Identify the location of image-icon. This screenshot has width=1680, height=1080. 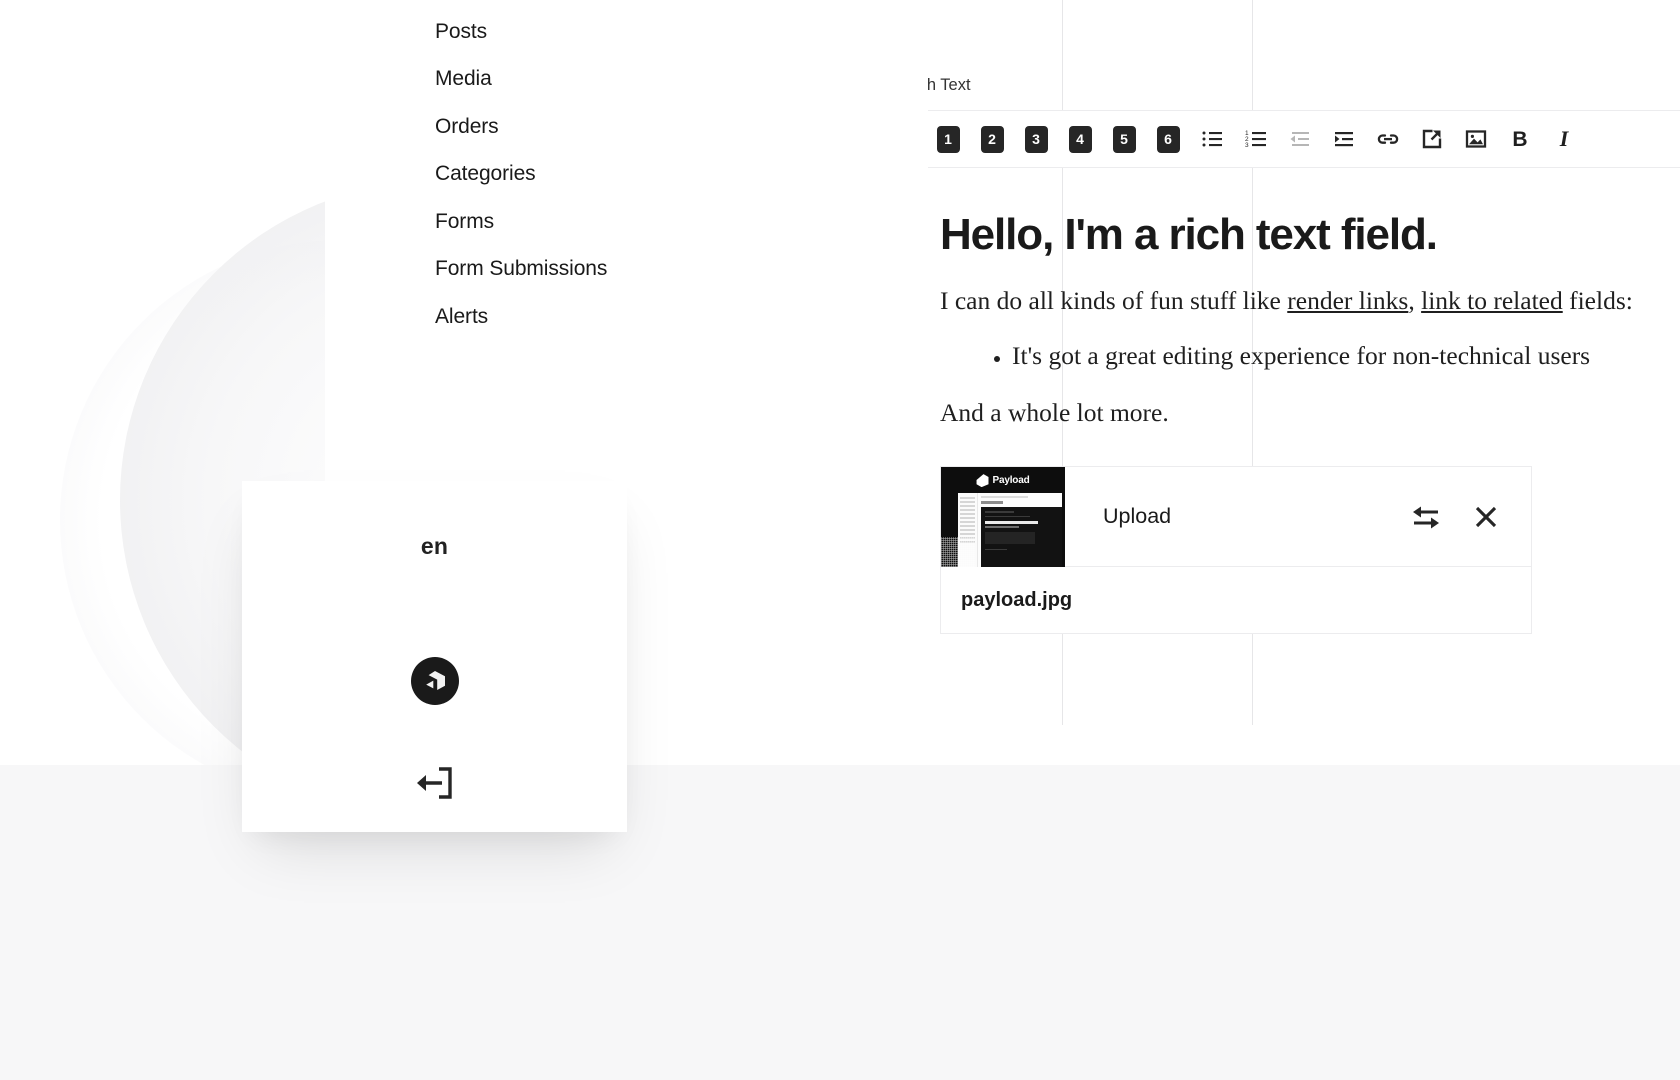
(1476, 139).